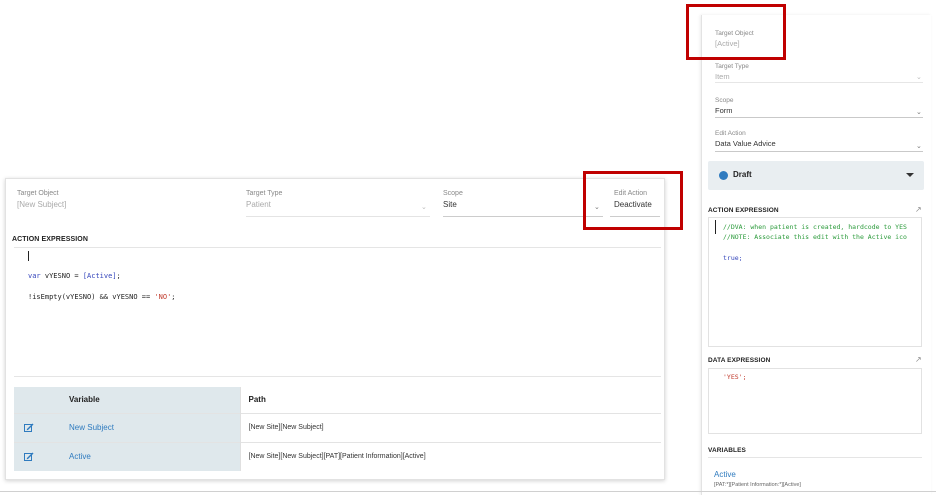 Image resolution: width=936 pixels, height=495 pixels. I want to click on rp-edit-action-underline, so click(819, 151).